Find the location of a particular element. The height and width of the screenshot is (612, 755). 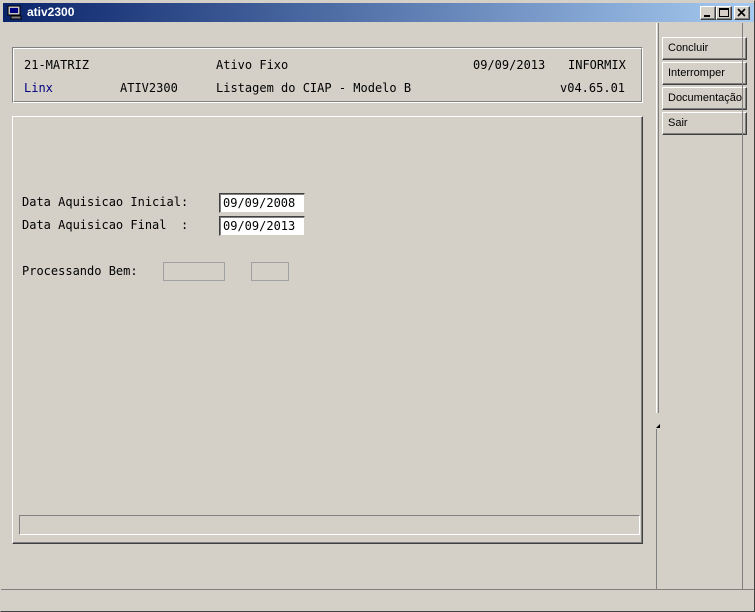

maximize-button is located at coordinates (724, 13).